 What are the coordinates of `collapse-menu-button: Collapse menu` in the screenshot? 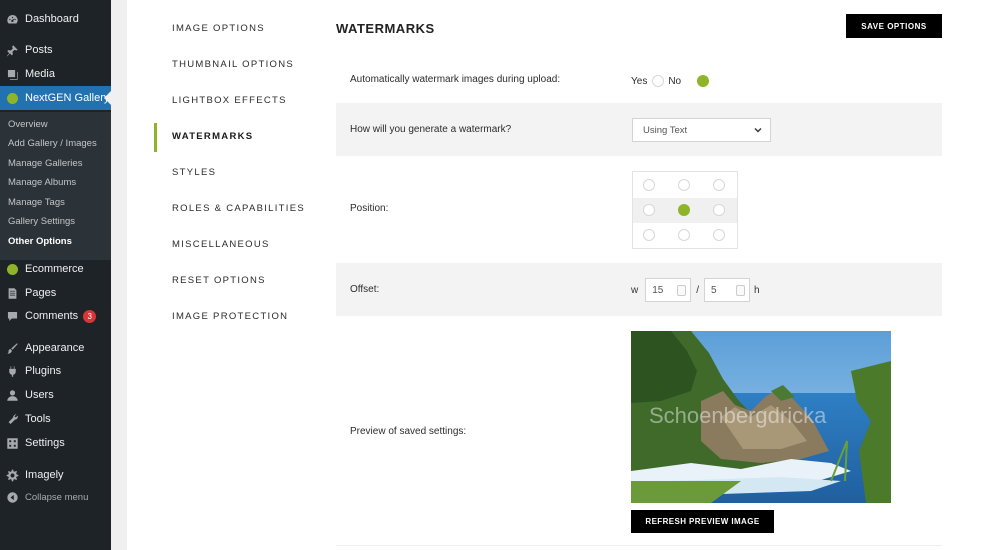 It's located at (55, 497).